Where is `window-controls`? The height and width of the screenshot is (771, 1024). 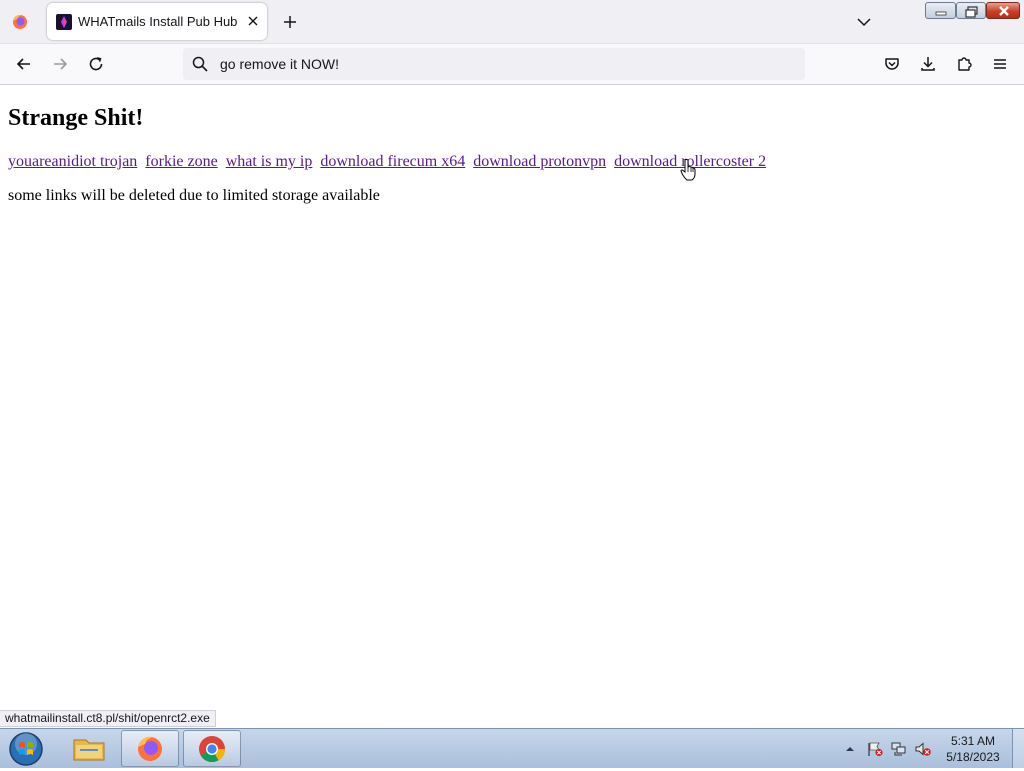
window-controls is located at coordinates (972, 11).